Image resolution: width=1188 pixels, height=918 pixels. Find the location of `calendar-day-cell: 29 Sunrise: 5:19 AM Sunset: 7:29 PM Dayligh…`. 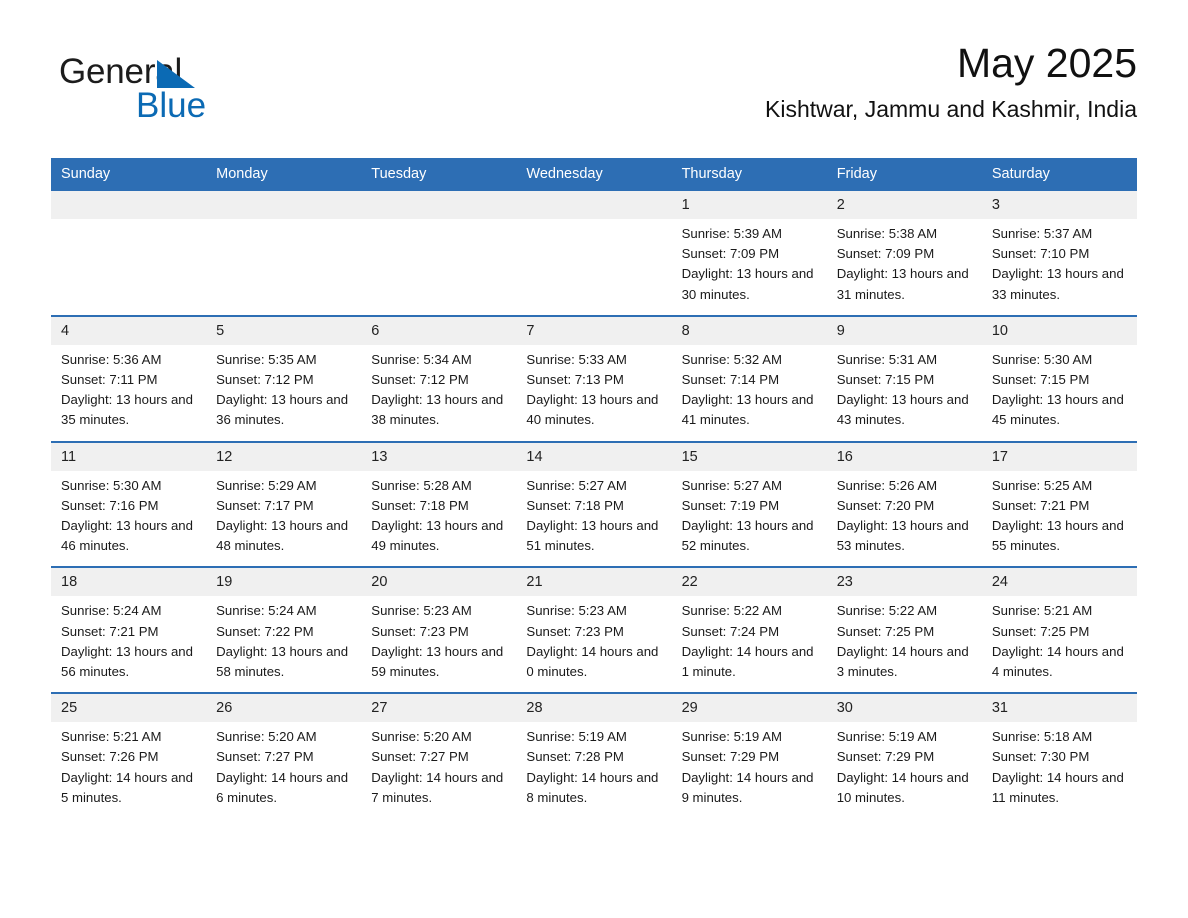

calendar-day-cell: 29 Sunrise: 5:19 AM Sunset: 7:29 PM Dayligh… is located at coordinates (749, 756).